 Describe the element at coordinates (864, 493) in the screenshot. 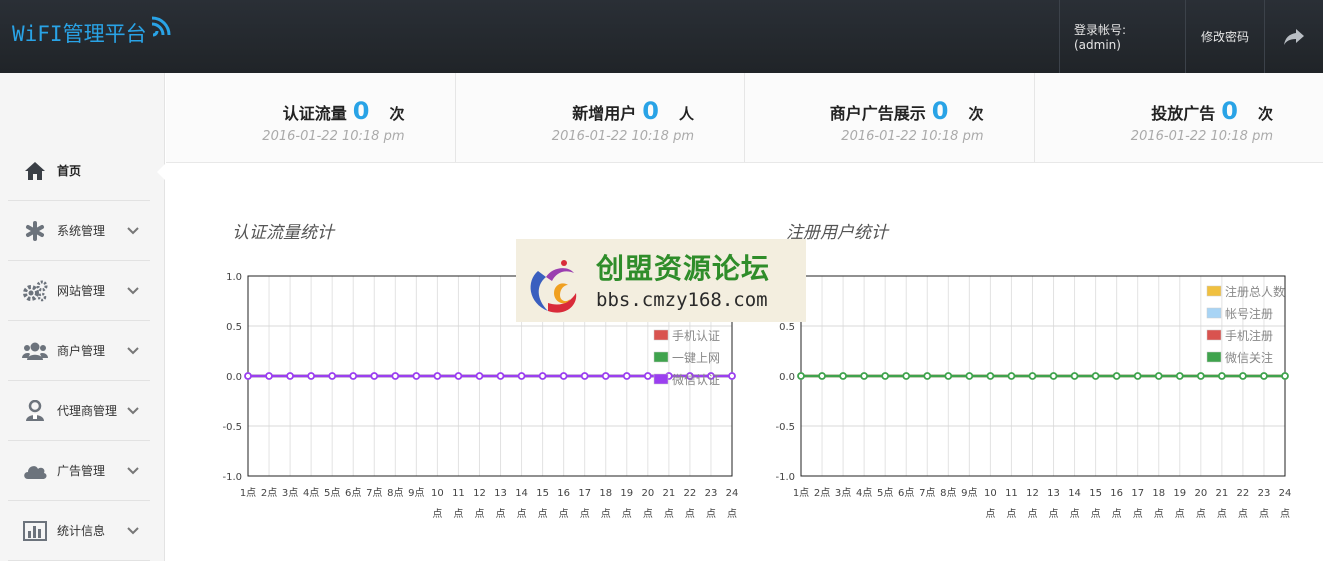

I see `x-tick-label: 4点` at that location.